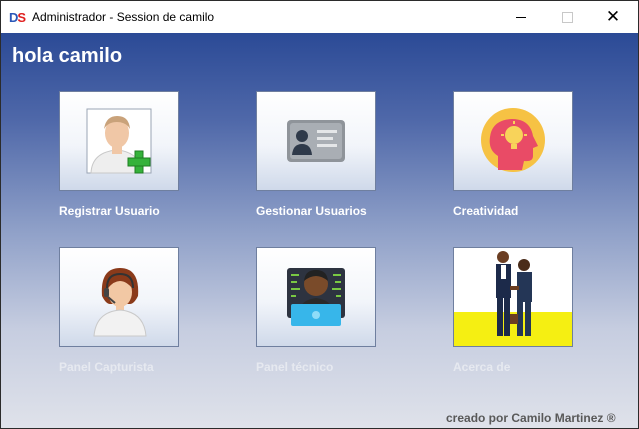 The width and height of the screenshot is (639, 429). I want to click on minimize-button, so click(521, 17).